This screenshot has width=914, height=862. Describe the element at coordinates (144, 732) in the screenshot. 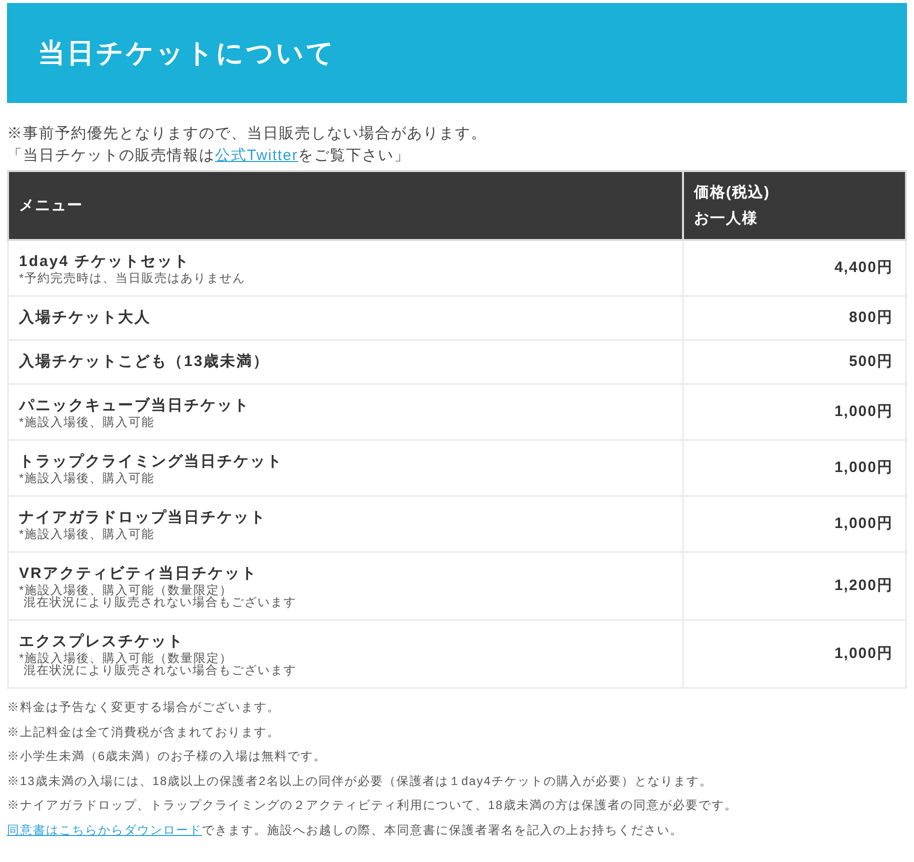

I see `footnote-text: ※上記料金は全て消費税が含まれております。` at that location.